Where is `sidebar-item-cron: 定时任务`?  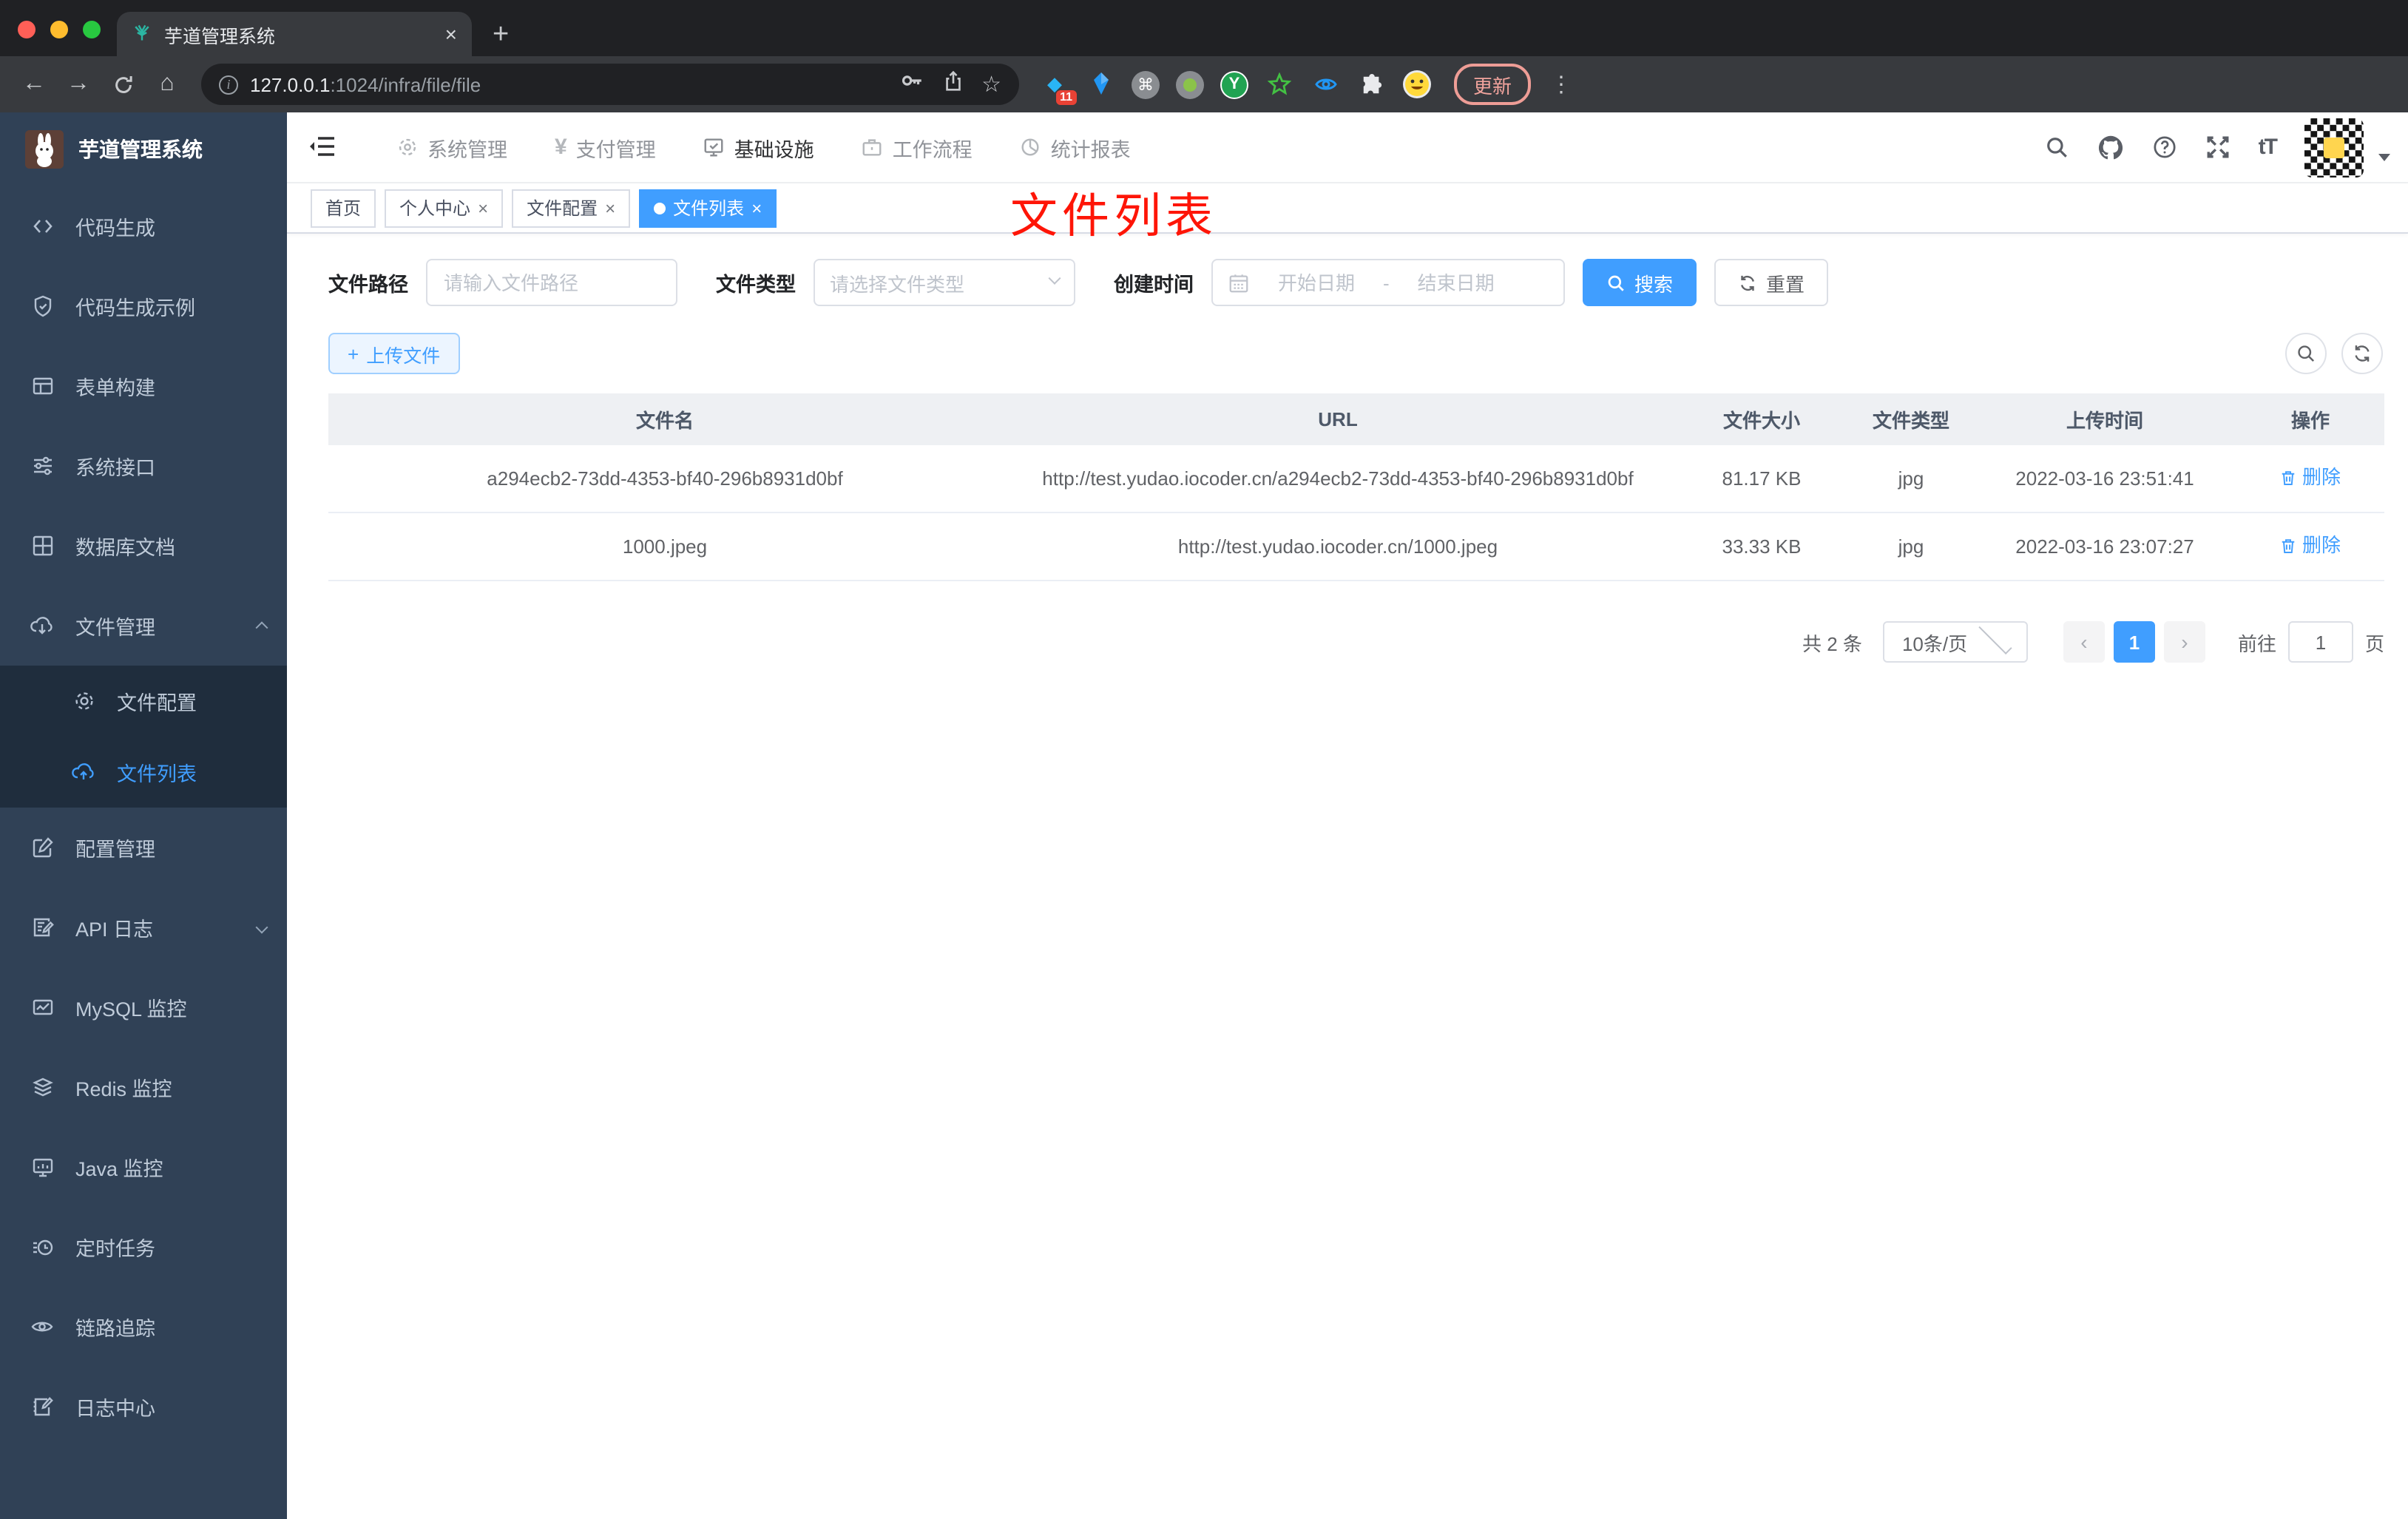
sidebar-item-cron: 定时任务 is located at coordinates (143, 1247).